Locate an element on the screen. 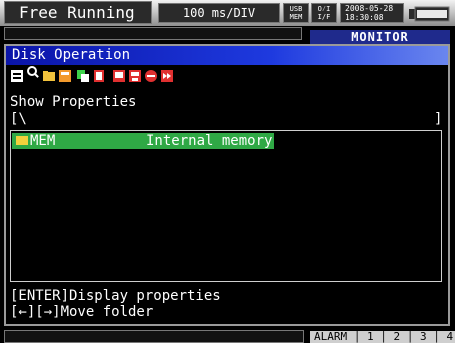  interface-indicator: O⁄I I/F is located at coordinates (324, 13).